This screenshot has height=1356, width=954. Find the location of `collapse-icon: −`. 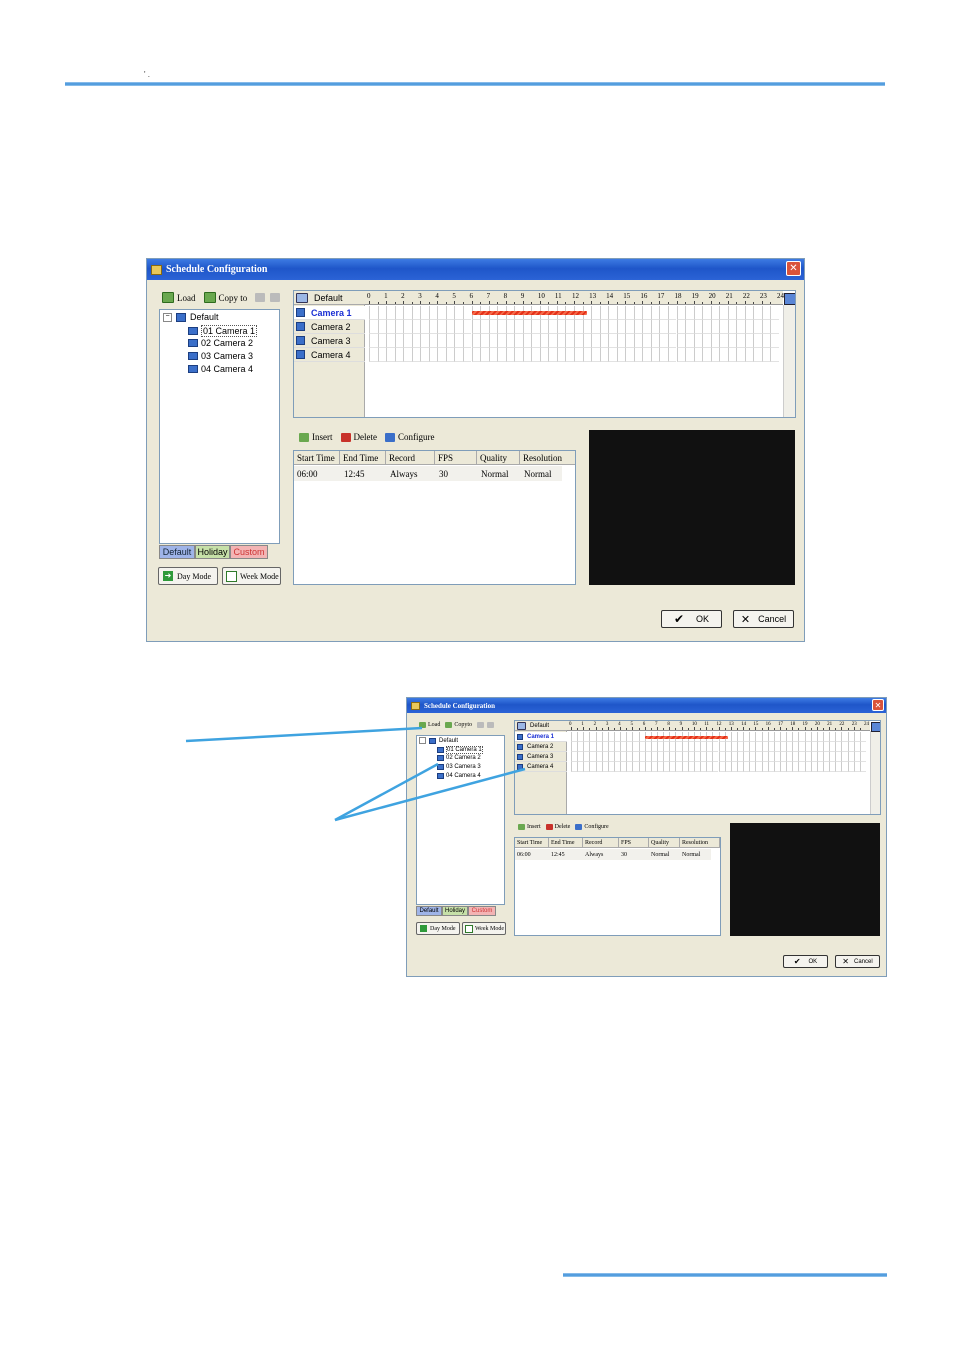

collapse-icon: − is located at coordinates (167, 317).